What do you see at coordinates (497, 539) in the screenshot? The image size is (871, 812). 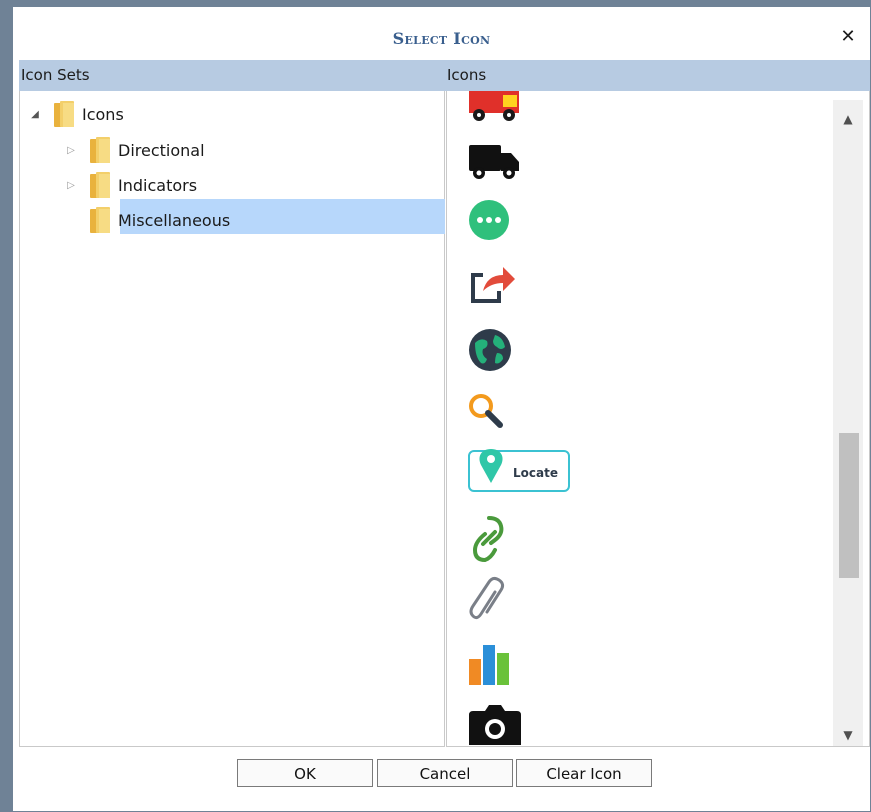 I see `link-icon` at bounding box center [497, 539].